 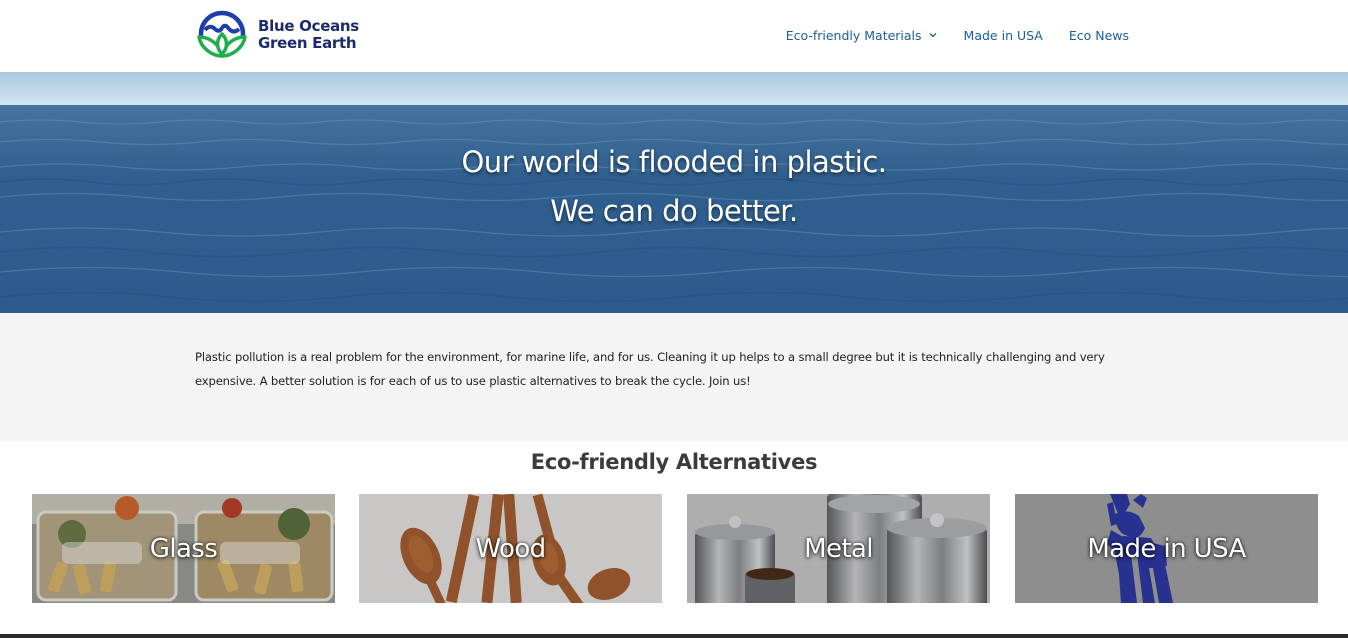 I want to click on logo-line-2: Green Earth, so click(x=307, y=43).